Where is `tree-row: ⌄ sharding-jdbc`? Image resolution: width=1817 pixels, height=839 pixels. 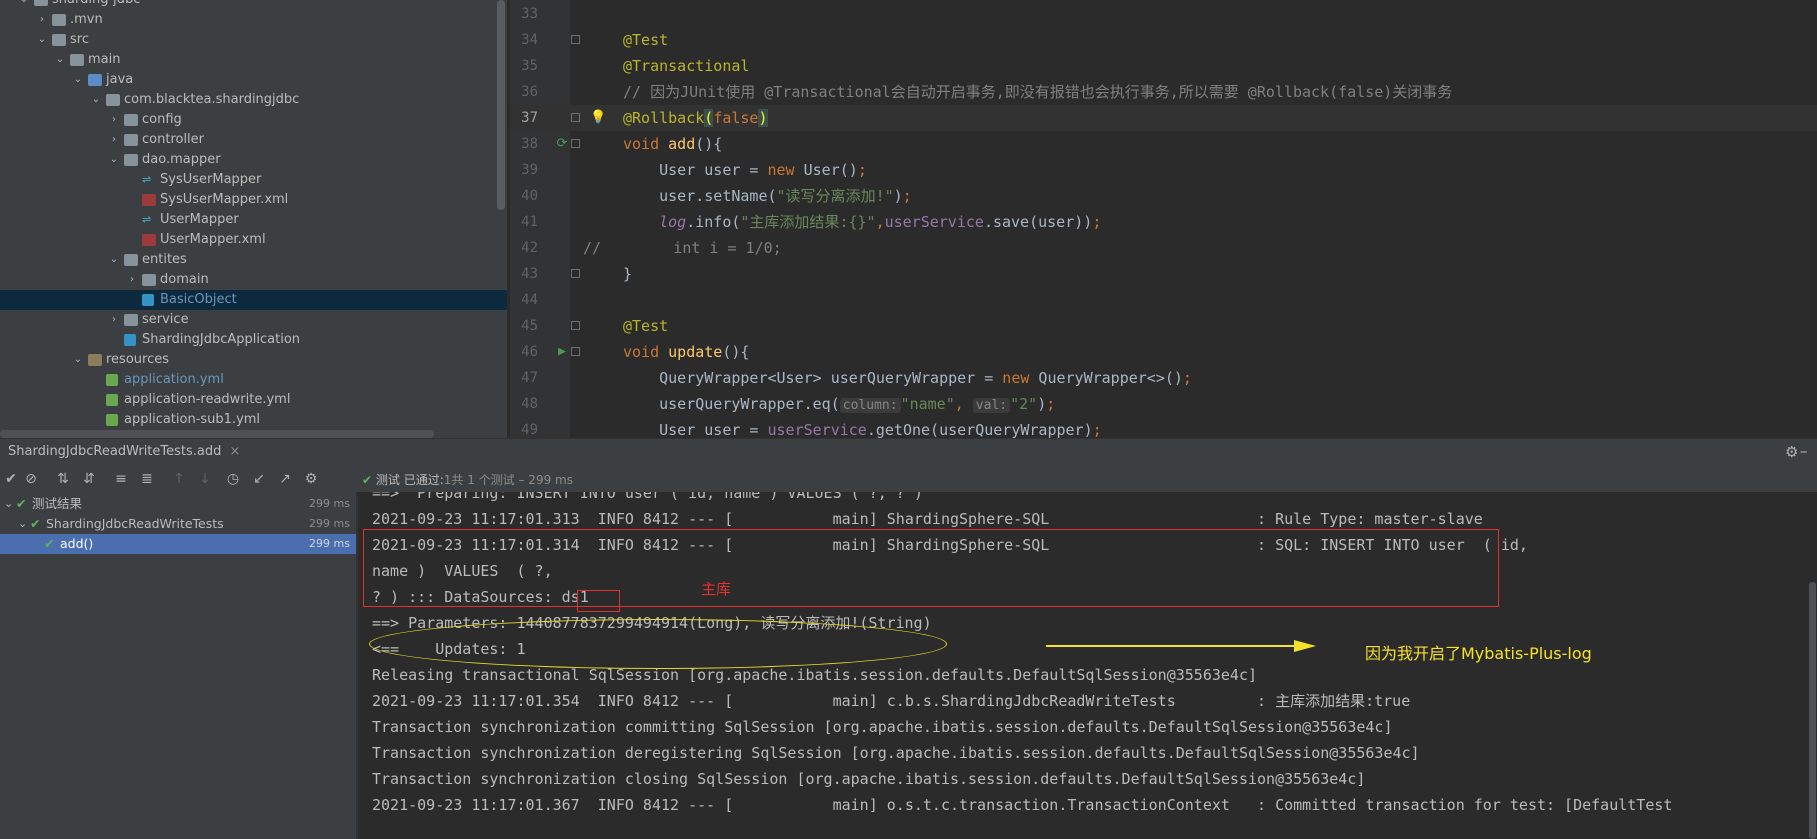 tree-row: ⌄ sharding-jdbc is located at coordinates (253, 5).